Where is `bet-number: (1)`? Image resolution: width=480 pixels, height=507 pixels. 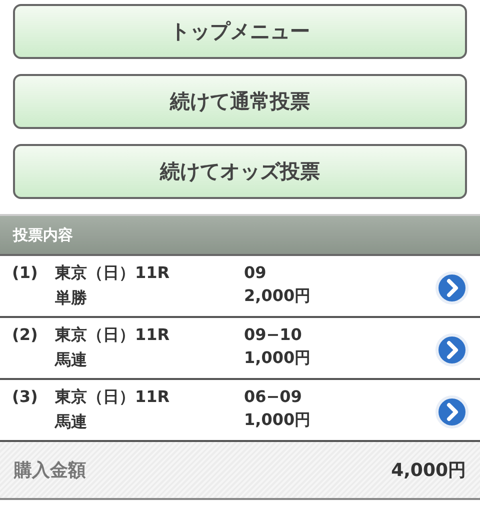
bet-number: (1) is located at coordinates (25, 272).